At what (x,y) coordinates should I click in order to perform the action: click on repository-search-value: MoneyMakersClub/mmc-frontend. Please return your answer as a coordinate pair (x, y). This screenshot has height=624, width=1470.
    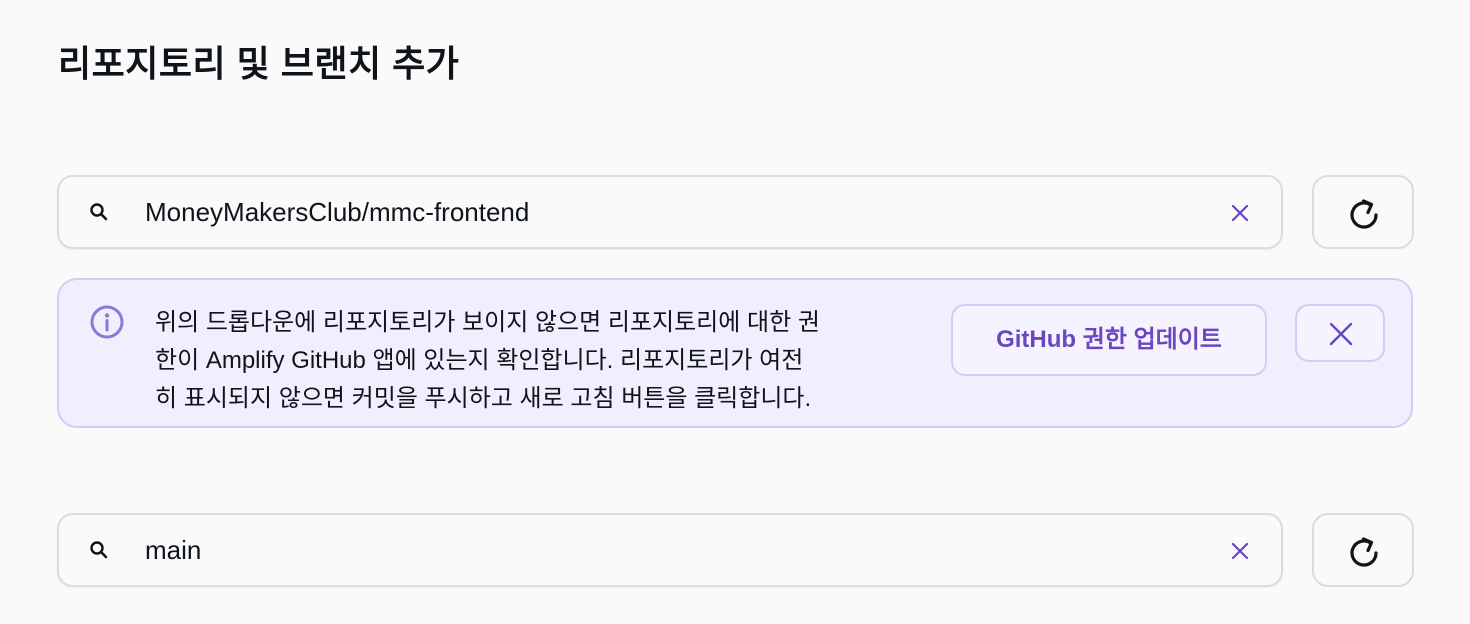
    Looking at the image, I should click on (337, 212).